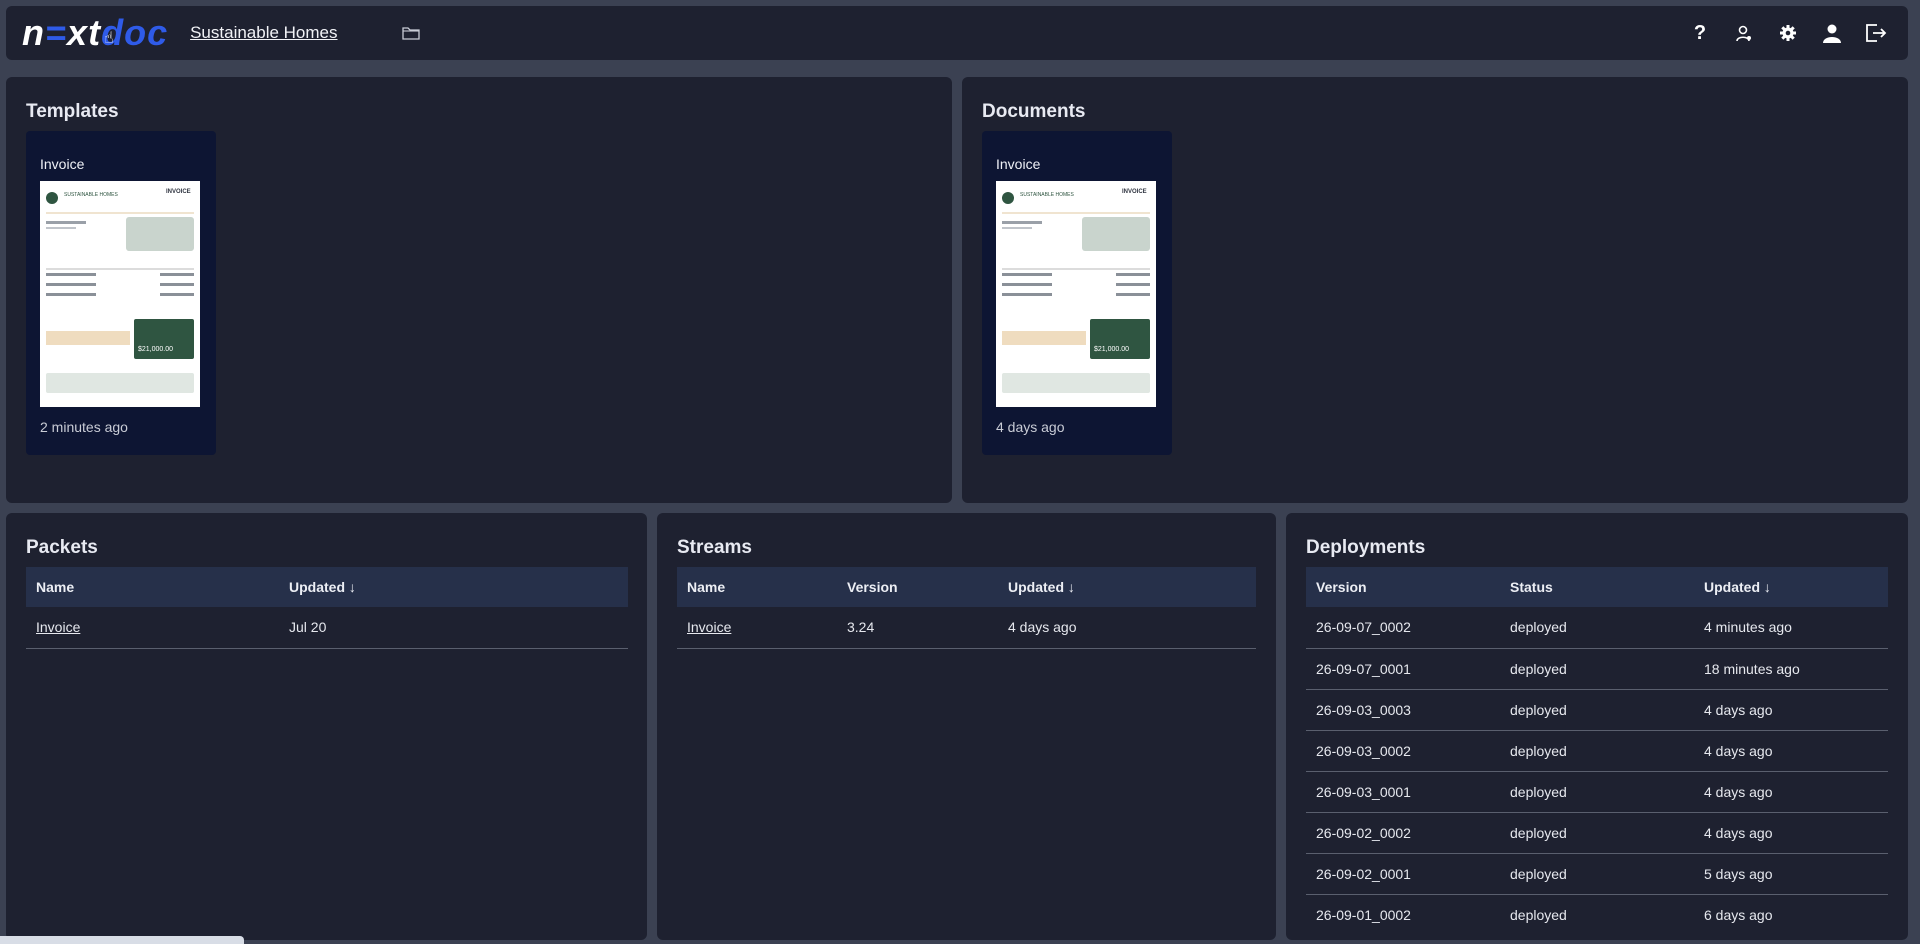 The width and height of the screenshot is (1920, 944). I want to click on table-row: 26-09-02_0001 deployed 5 days ago, so click(1597, 874).